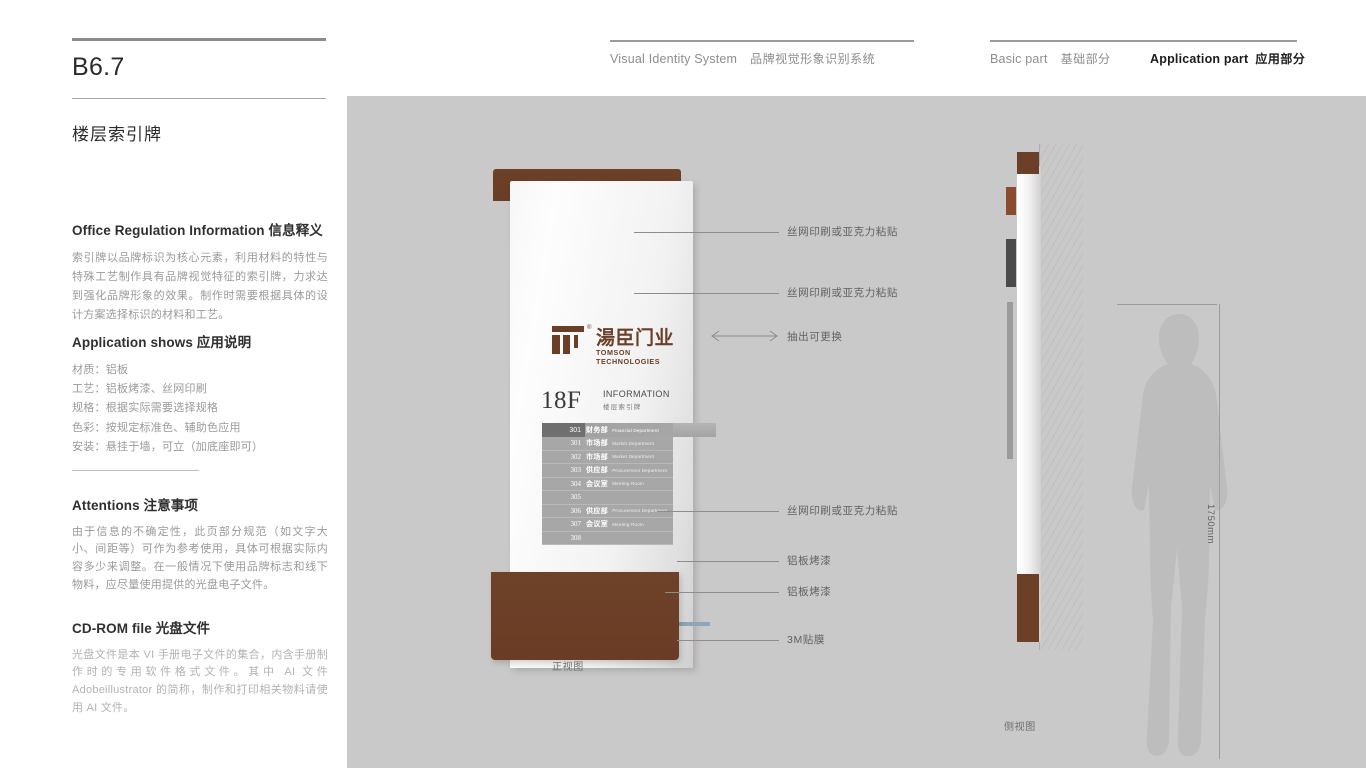 The width and height of the screenshot is (1366, 768). What do you see at coordinates (1028, 163) in the screenshot?
I see `side-top-brown-cap` at bounding box center [1028, 163].